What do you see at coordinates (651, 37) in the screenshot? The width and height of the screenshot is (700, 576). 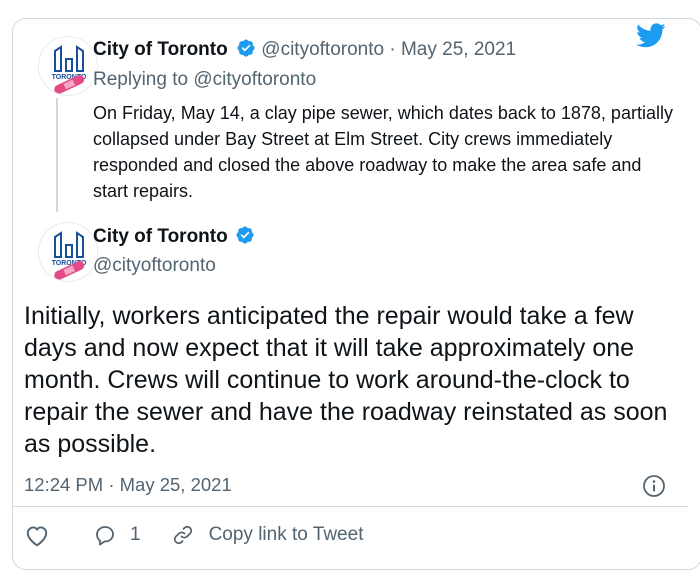 I see `twitter-bird-icon` at bounding box center [651, 37].